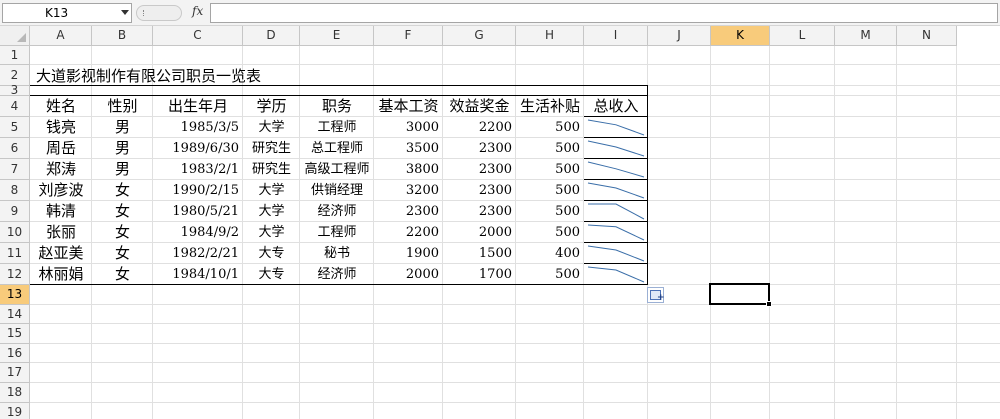  Describe the element at coordinates (337, 169) in the screenshot. I see `table-cell: 高级工程师` at that location.